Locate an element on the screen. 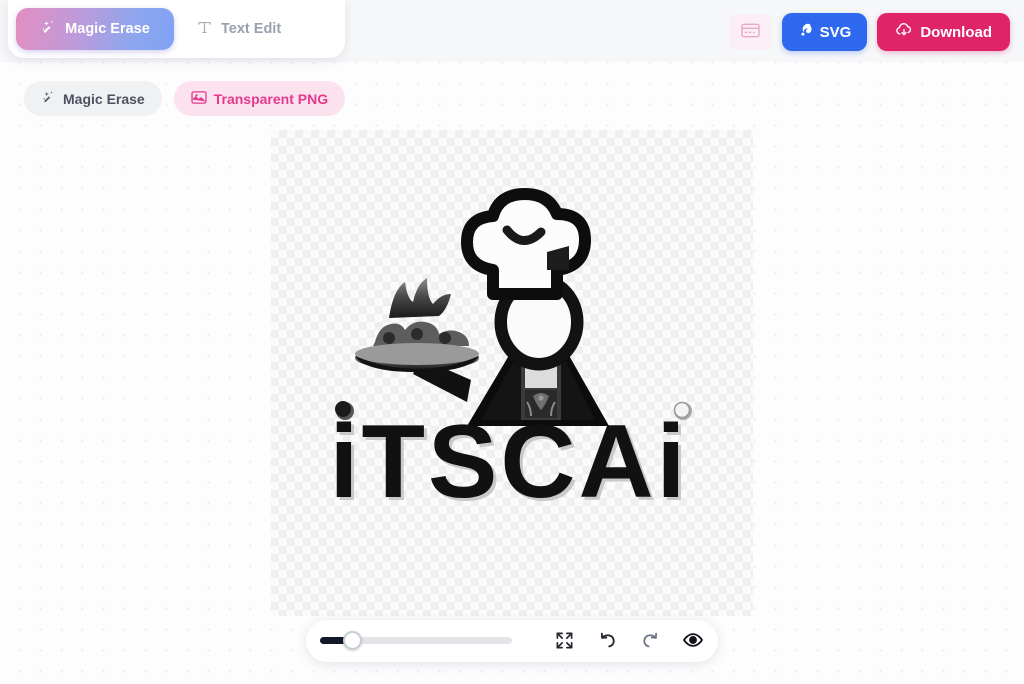  svg-export-label: SVG is located at coordinates (835, 32).